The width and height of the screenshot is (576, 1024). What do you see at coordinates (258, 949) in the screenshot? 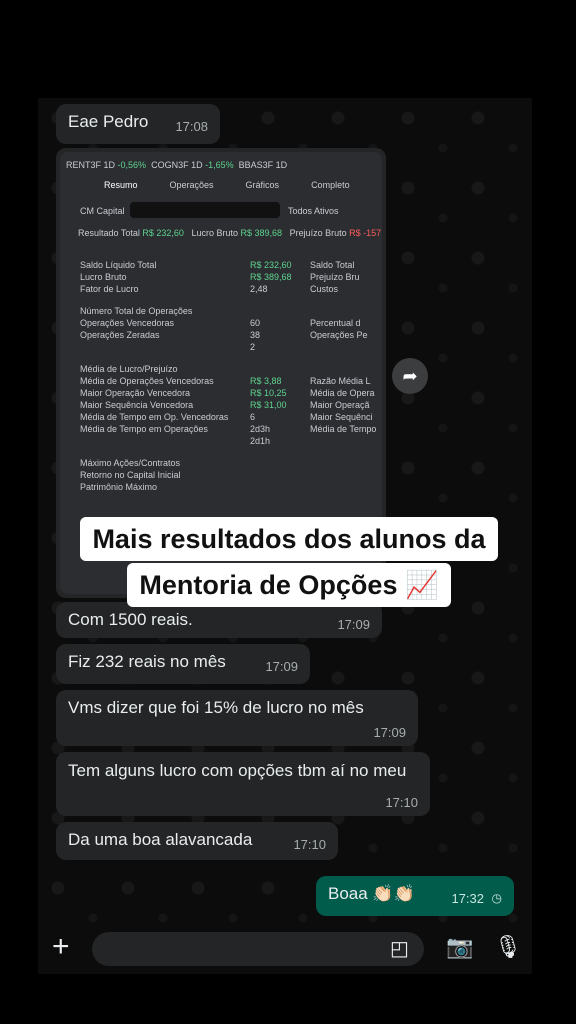
I see `message-input` at bounding box center [258, 949].